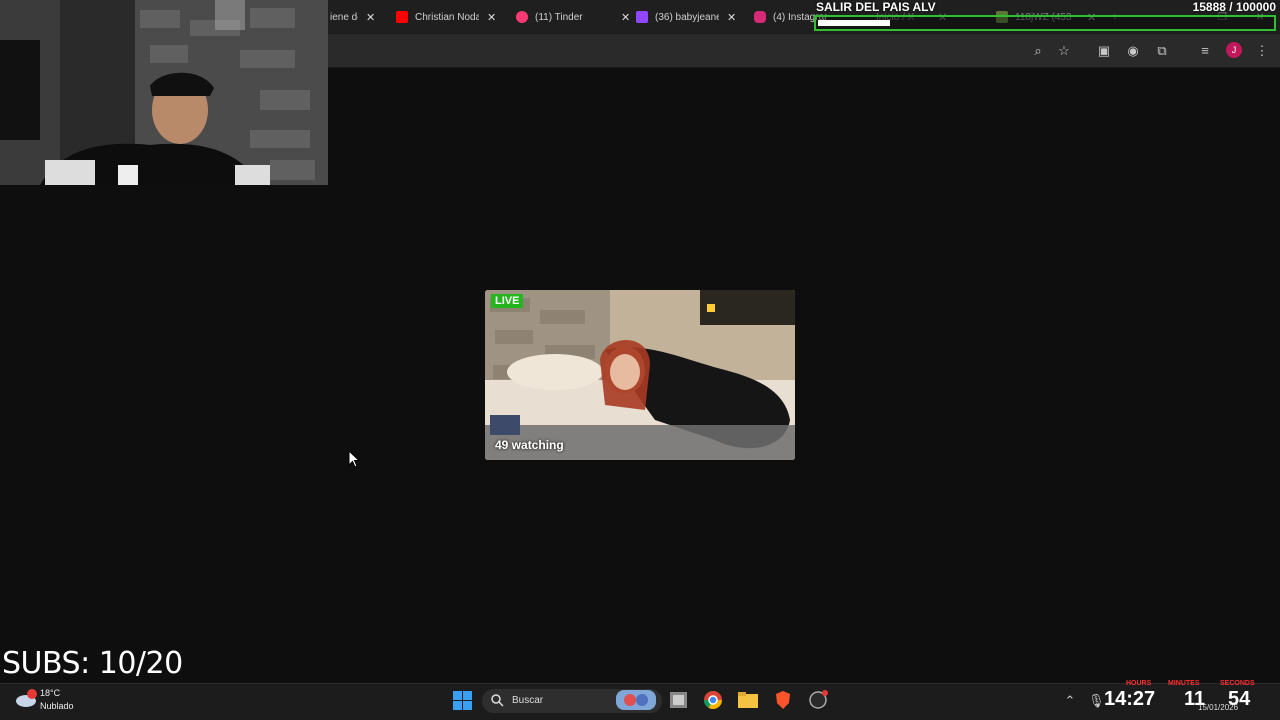  I want to click on microphone-icon: 🎙, so click(1096, 701).